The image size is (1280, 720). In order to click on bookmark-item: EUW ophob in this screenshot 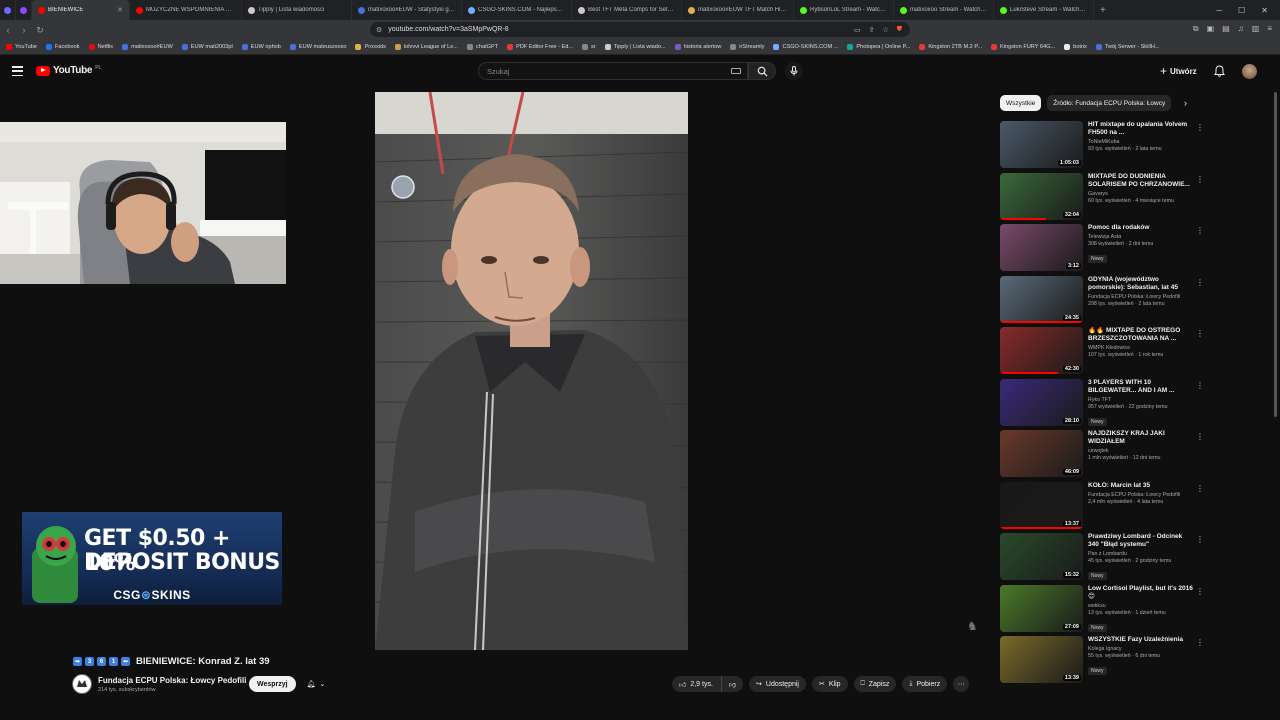, I will do `click(261, 47)`.